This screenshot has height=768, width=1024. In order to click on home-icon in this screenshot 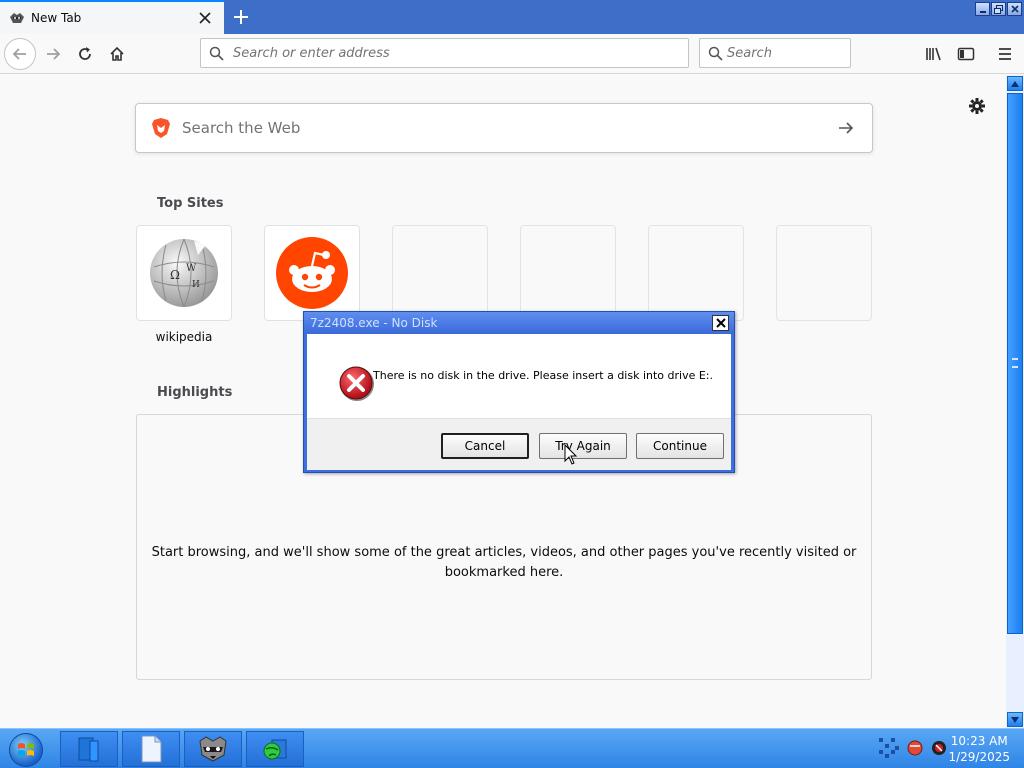, I will do `click(117, 53)`.